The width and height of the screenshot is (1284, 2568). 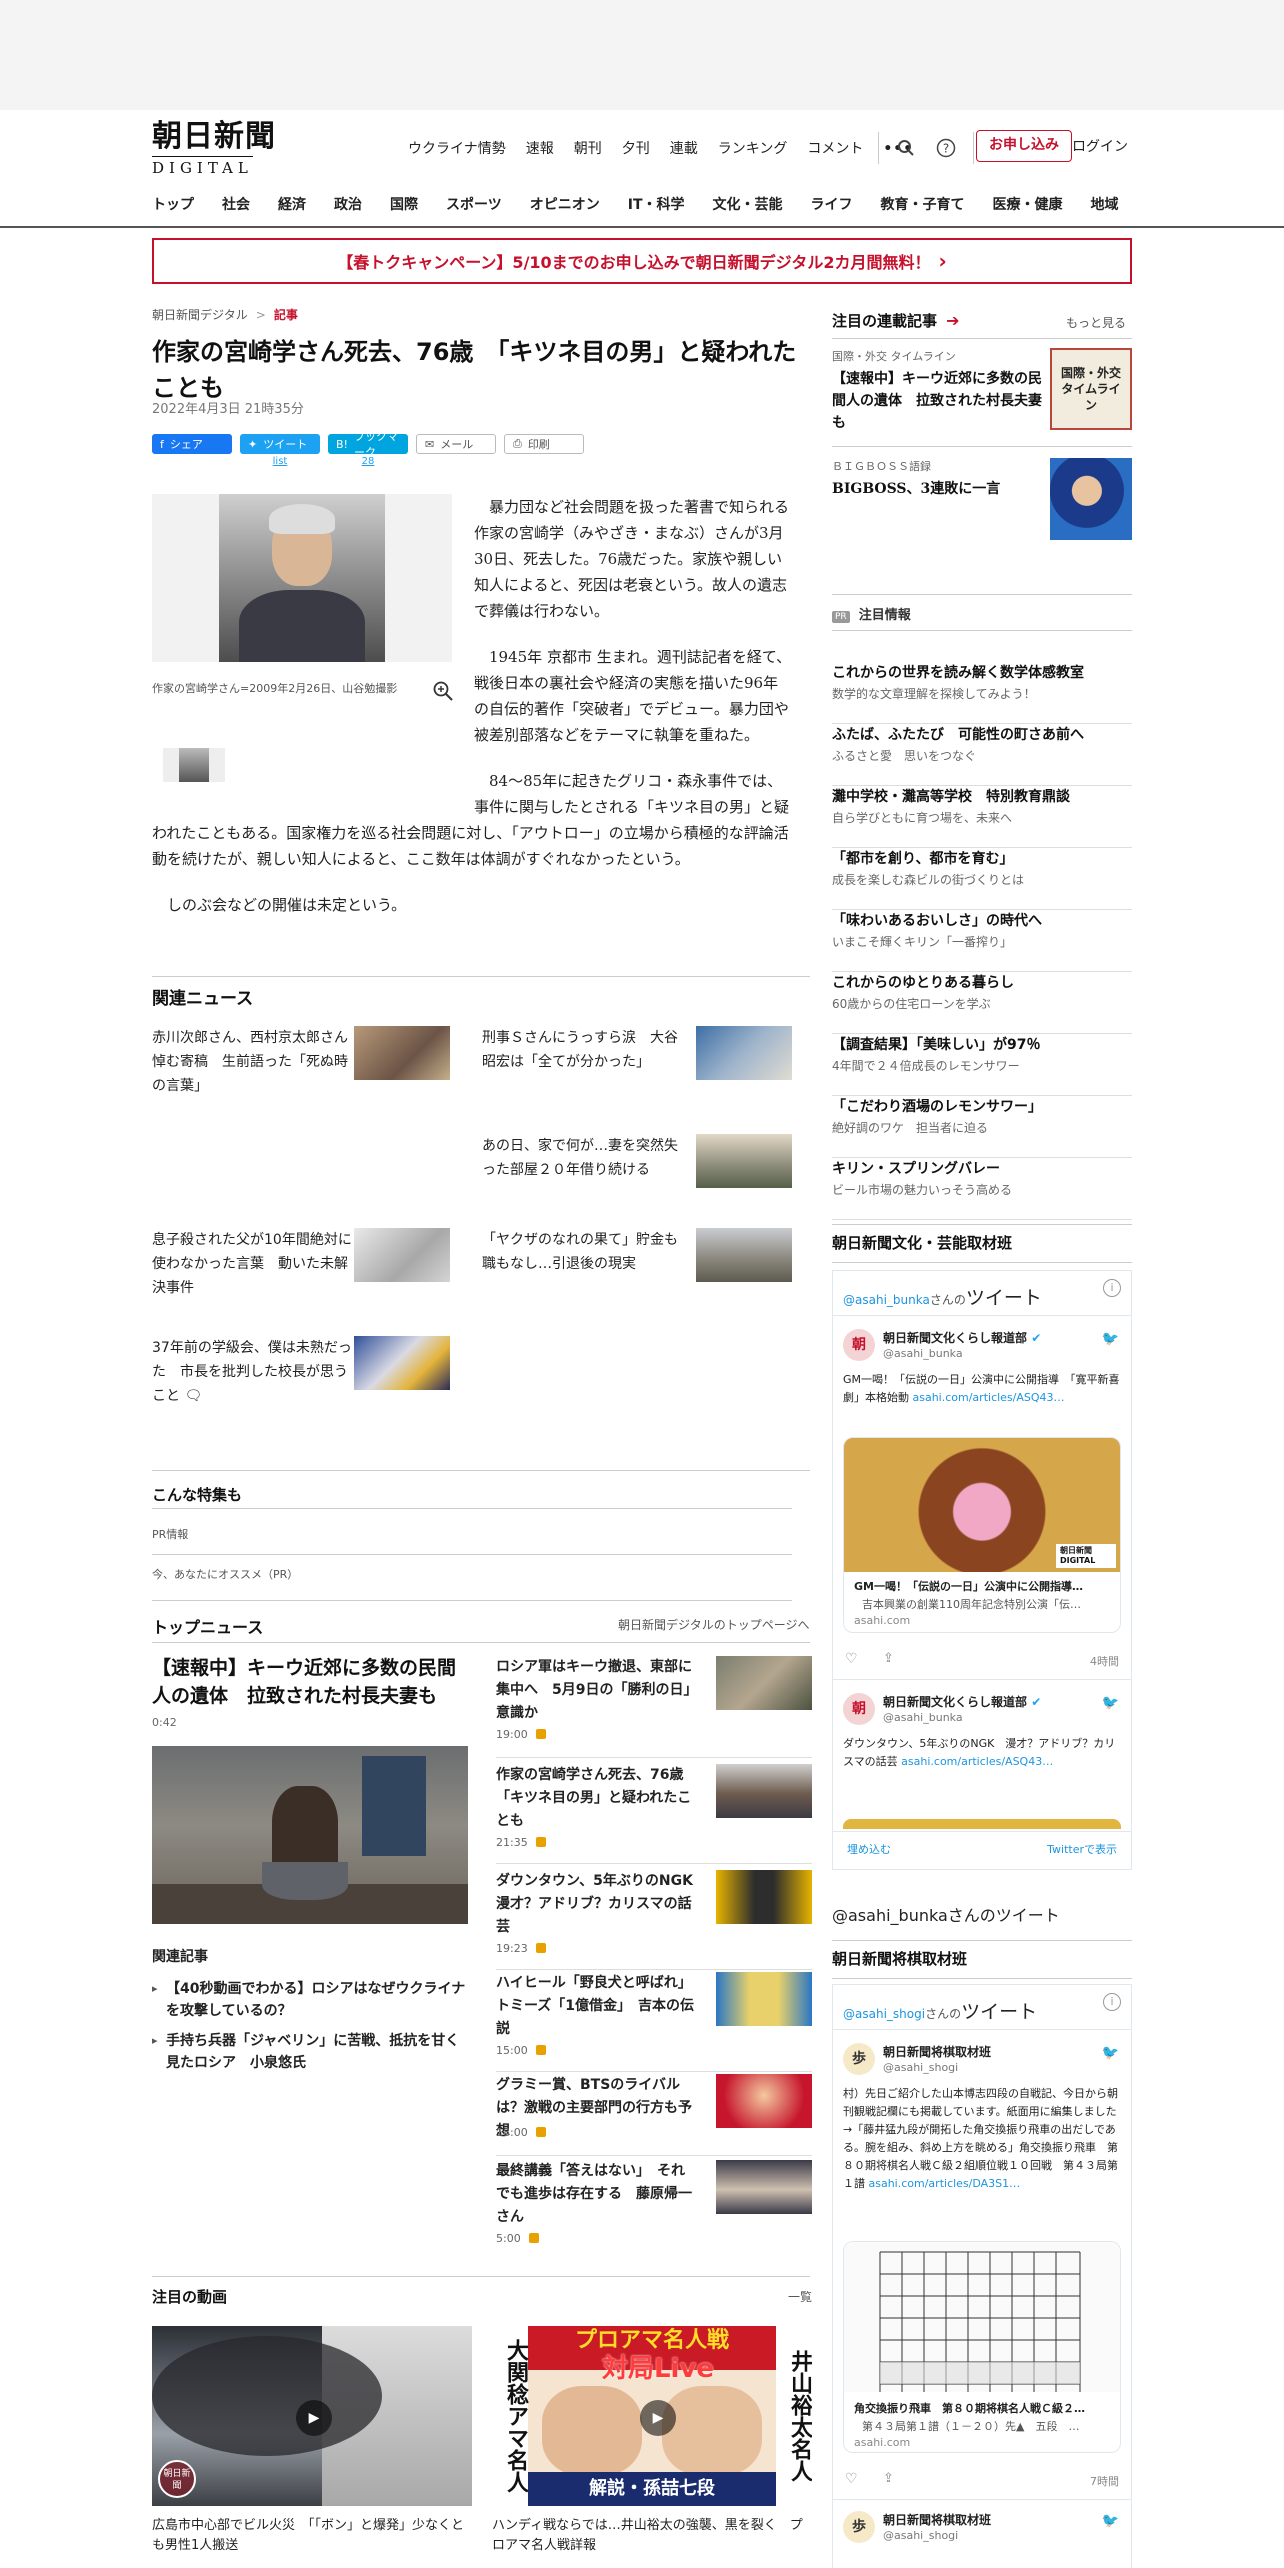 I want to click on hatena-count: 28, so click(x=368, y=461).